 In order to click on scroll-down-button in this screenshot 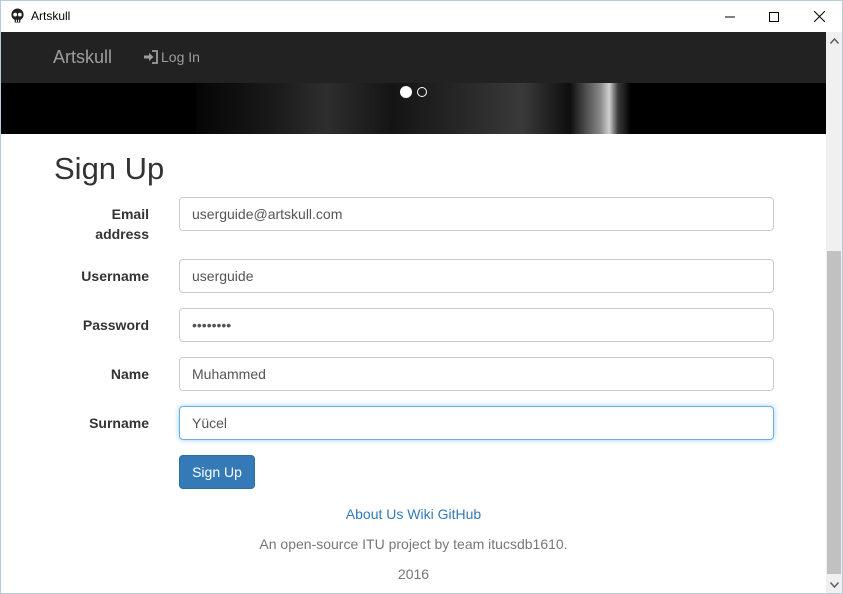, I will do `click(834, 584)`.